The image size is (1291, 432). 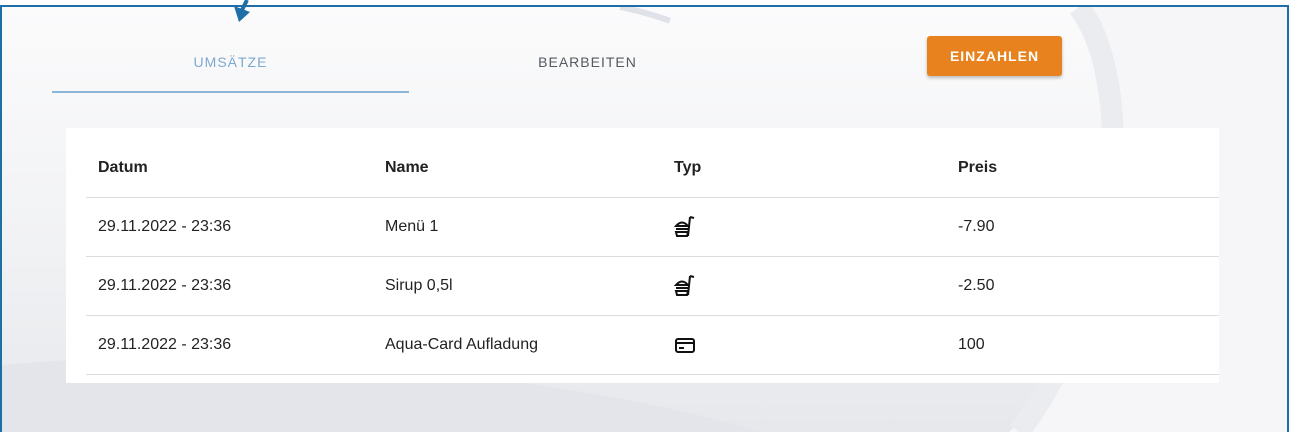 What do you see at coordinates (685, 345) in the screenshot?
I see `credit-card-icon` at bounding box center [685, 345].